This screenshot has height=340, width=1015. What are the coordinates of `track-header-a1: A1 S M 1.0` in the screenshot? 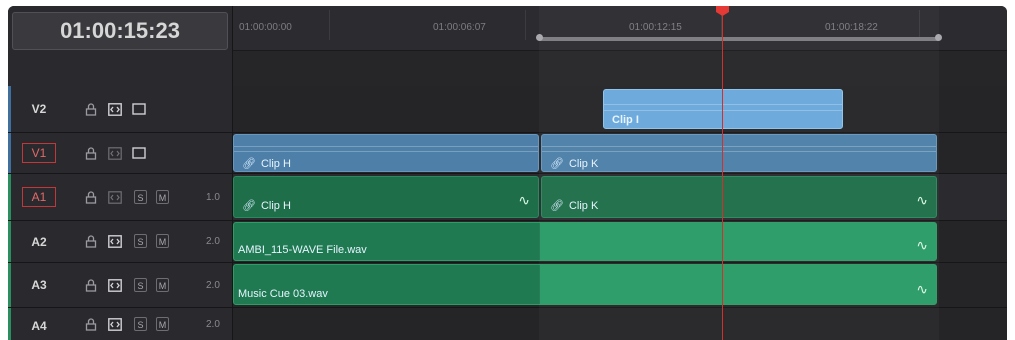 It's located at (120, 197).